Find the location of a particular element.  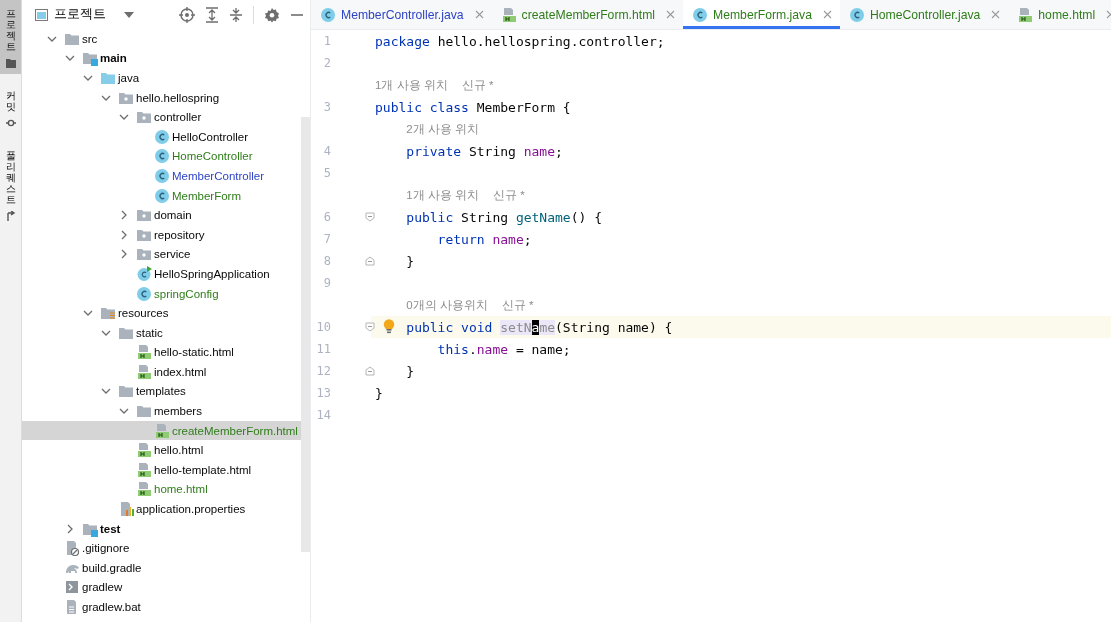

tree-item: MemberForm is located at coordinates (161, 195).